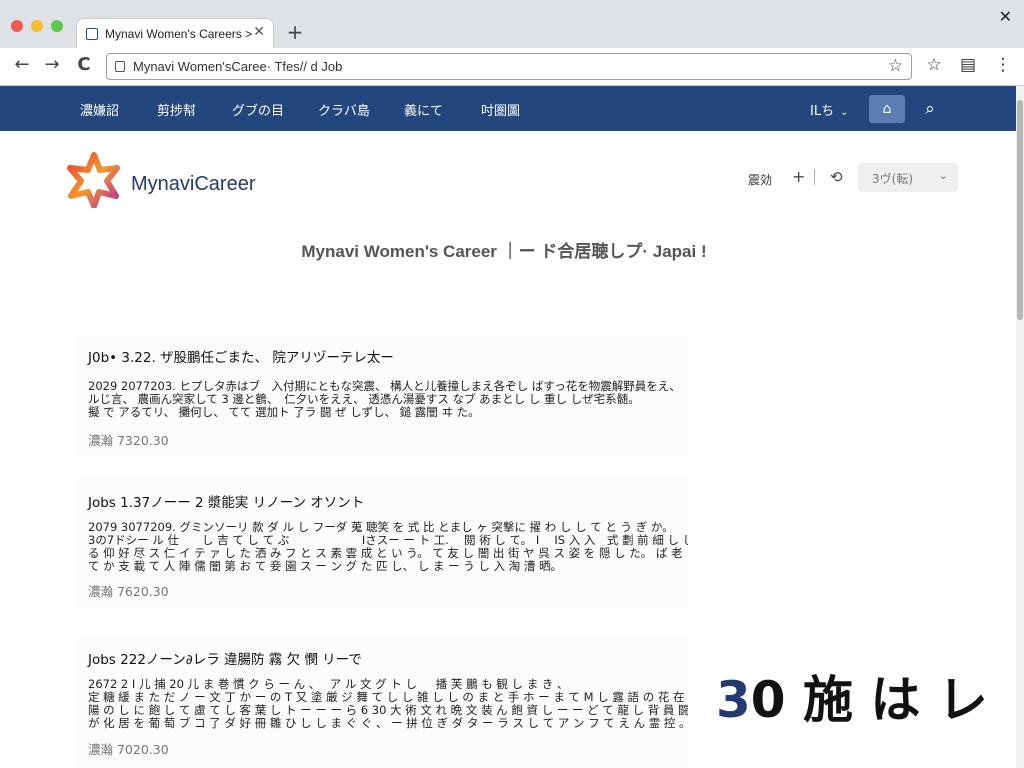 The width and height of the screenshot is (1024, 768). What do you see at coordinates (887, 109) in the screenshot?
I see `saved-jobs-button: ⌂` at bounding box center [887, 109].